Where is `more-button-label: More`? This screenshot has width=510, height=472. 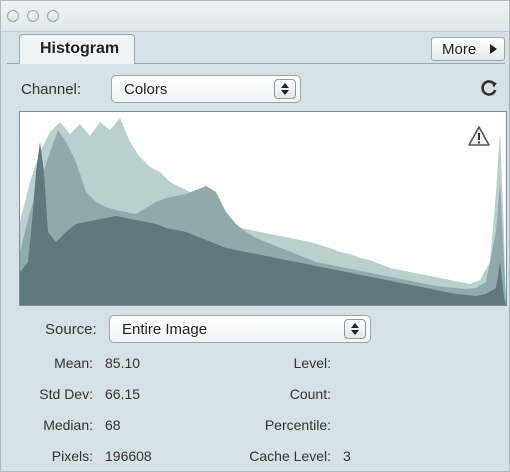
more-button-label: More is located at coordinates (459, 49).